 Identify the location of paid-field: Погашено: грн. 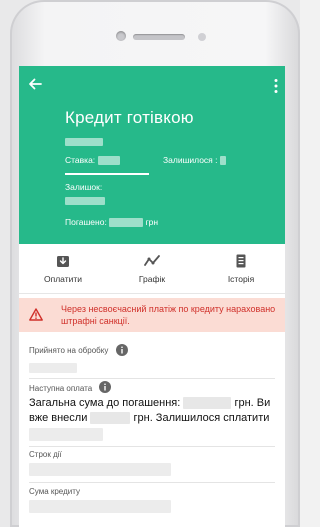
(112, 222).